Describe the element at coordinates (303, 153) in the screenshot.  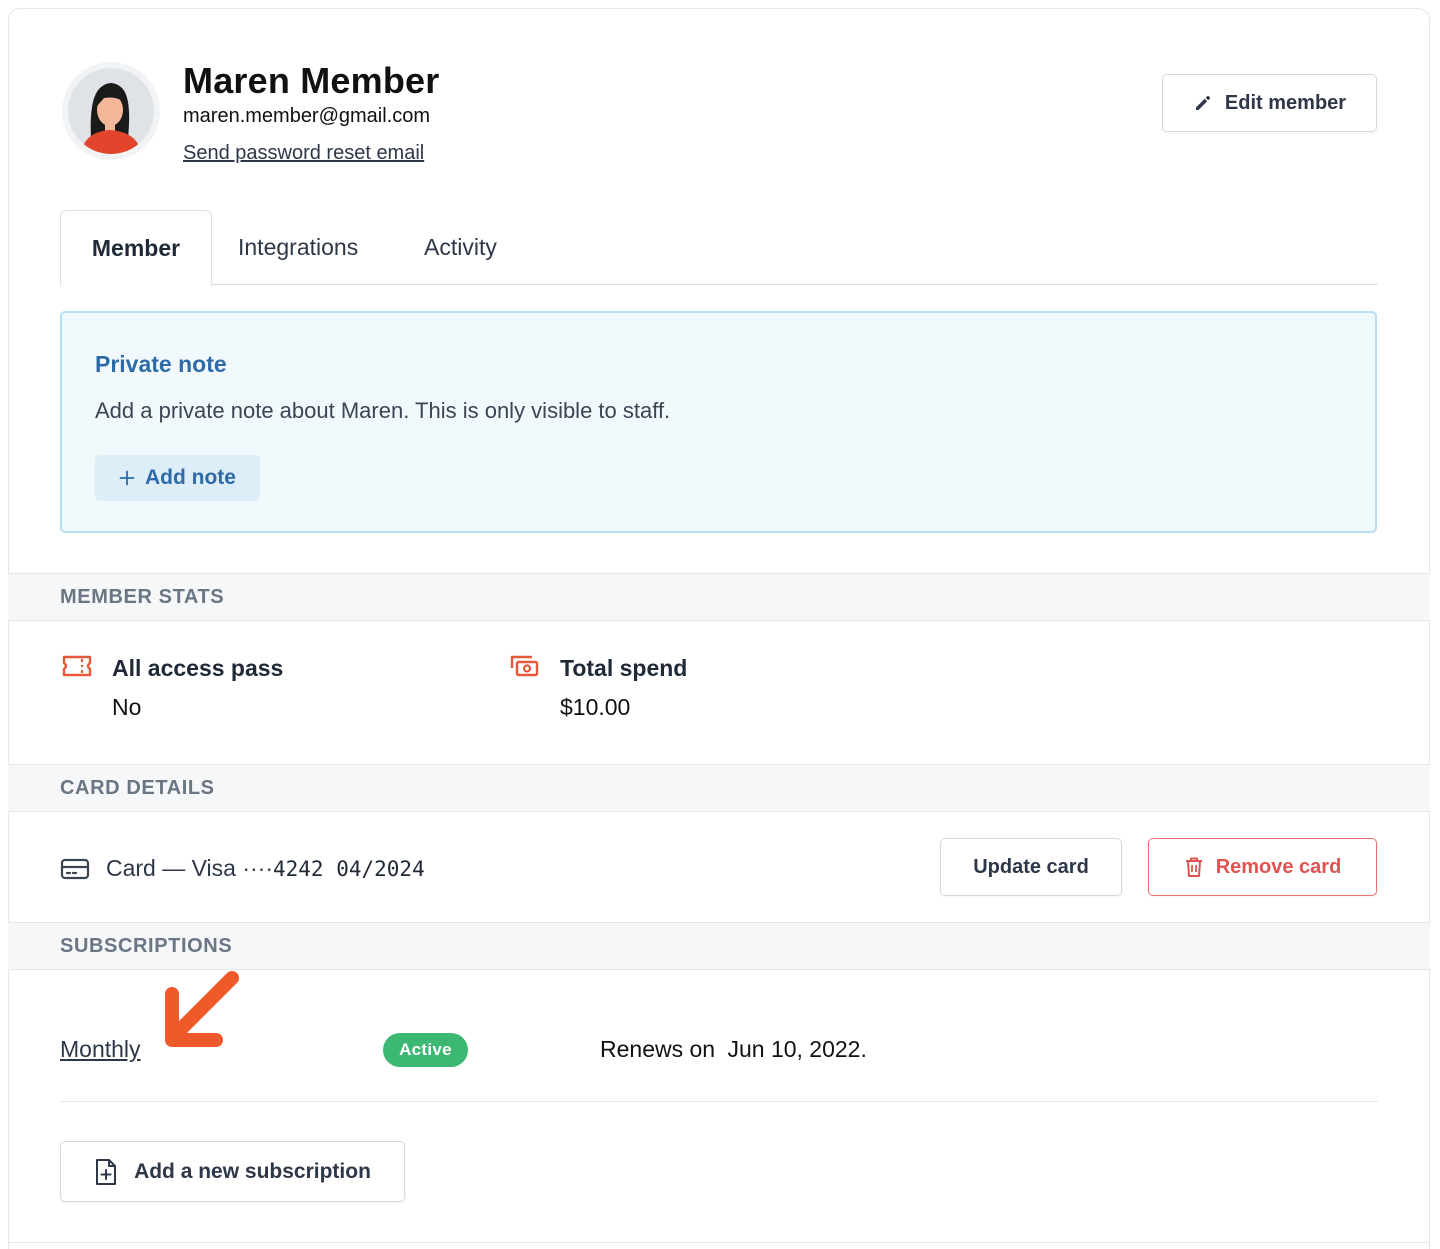
I see `send-password-reset-link: Send password reset email` at that location.